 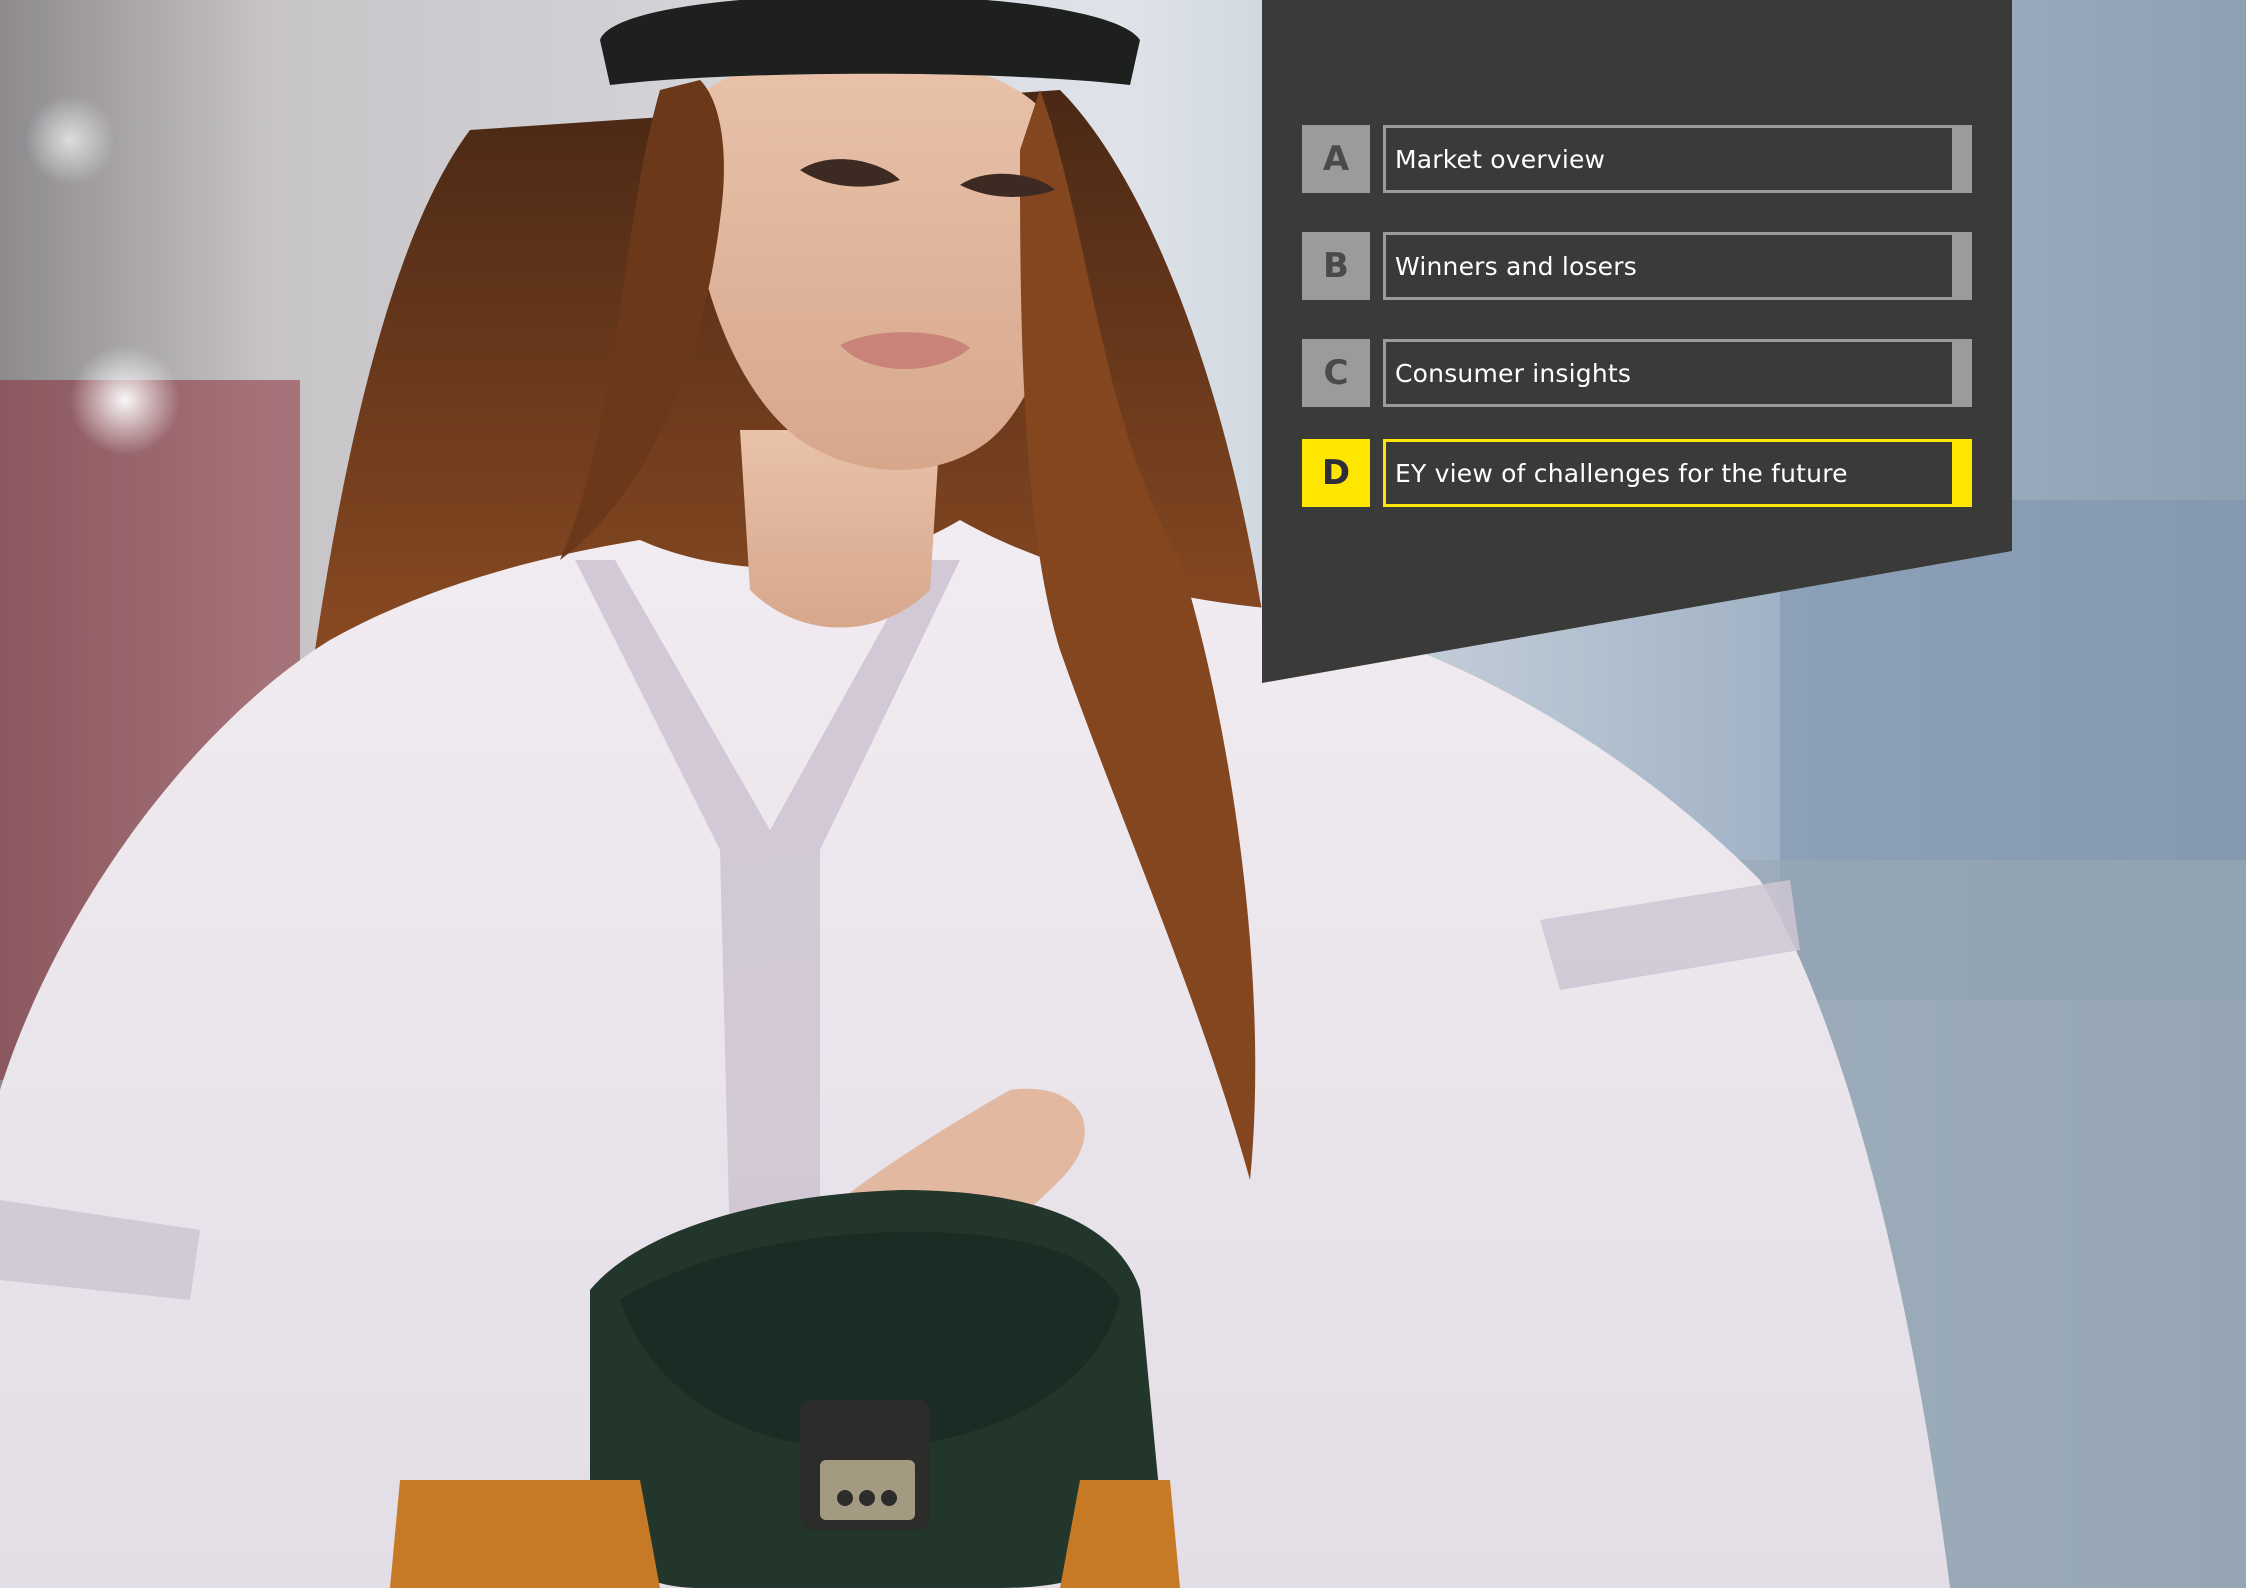 I want to click on section-label-box: Market overview, so click(x=1677, y=159).